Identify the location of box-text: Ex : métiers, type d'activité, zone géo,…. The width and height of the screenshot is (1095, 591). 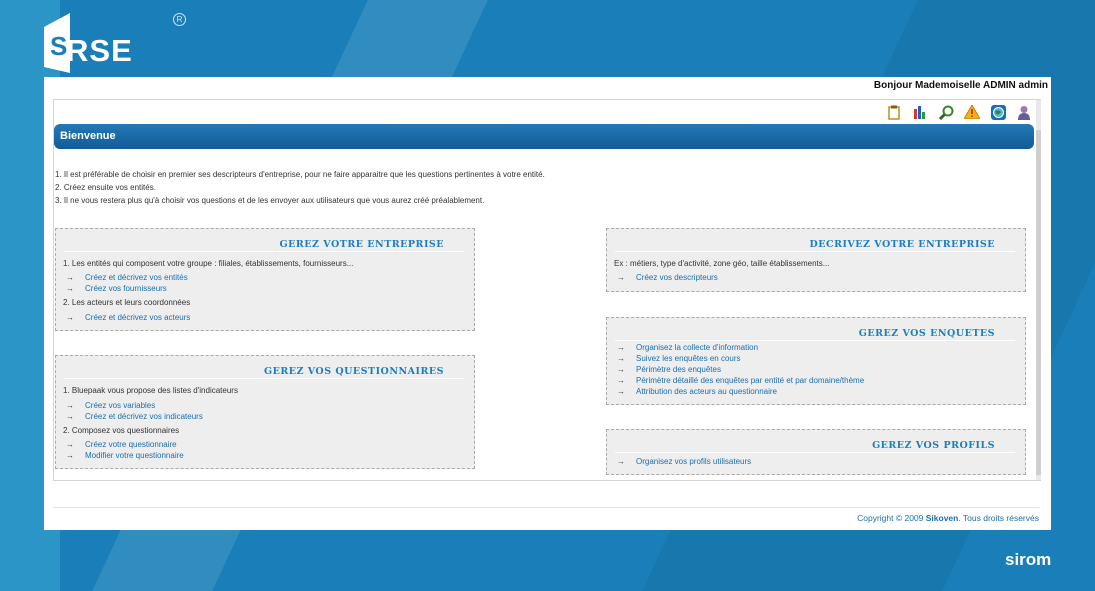
(722, 263).